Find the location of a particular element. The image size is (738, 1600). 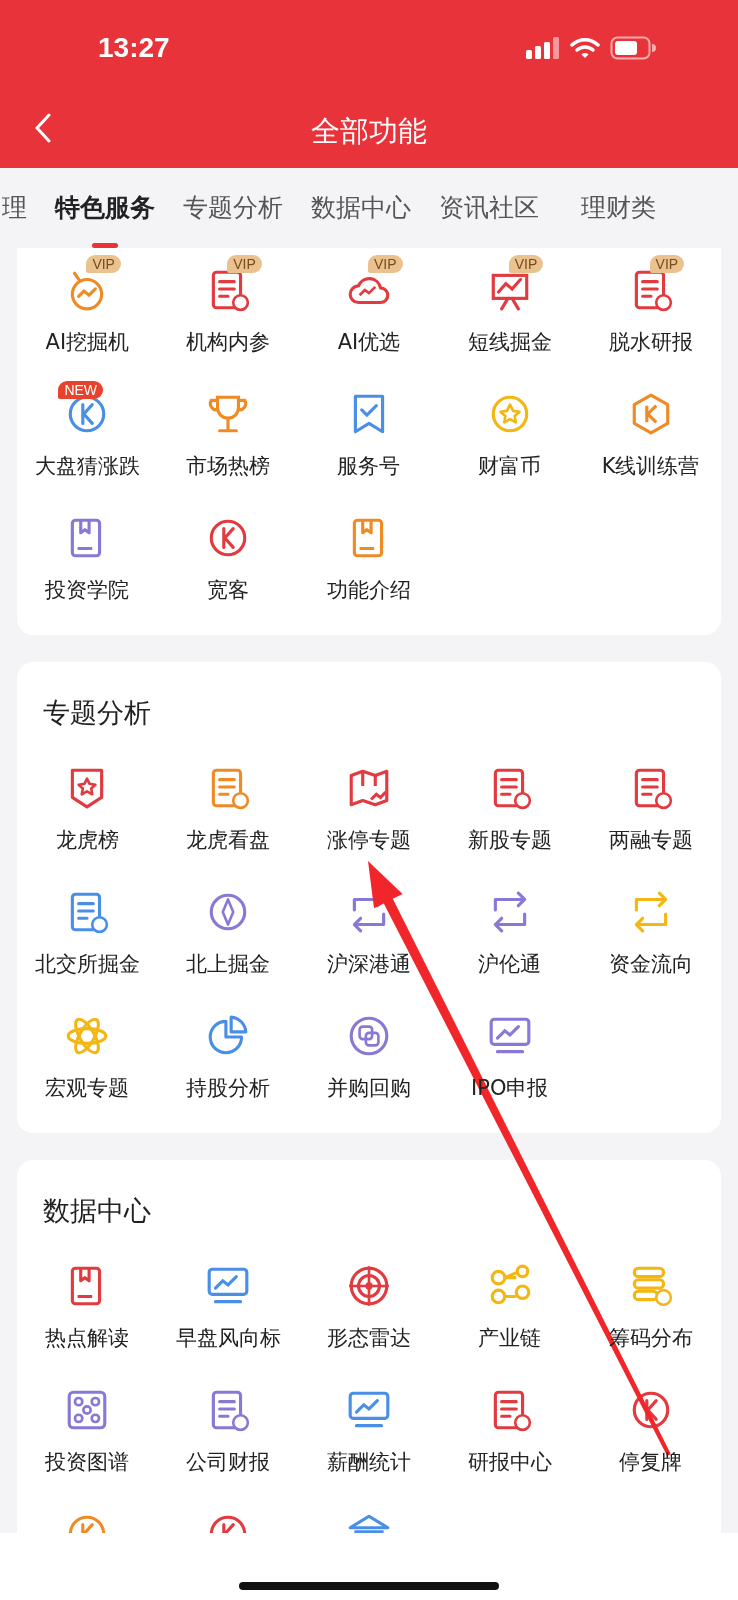

feature-item: 持股分析 is located at coordinates (228, 1051).